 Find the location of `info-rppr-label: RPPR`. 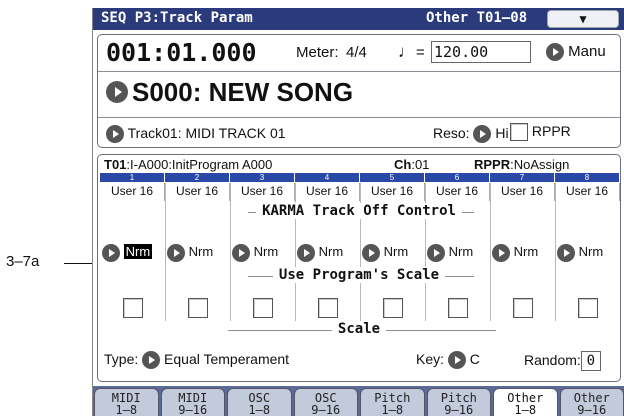

info-rppr-label: RPPR is located at coordinates (492, 164).